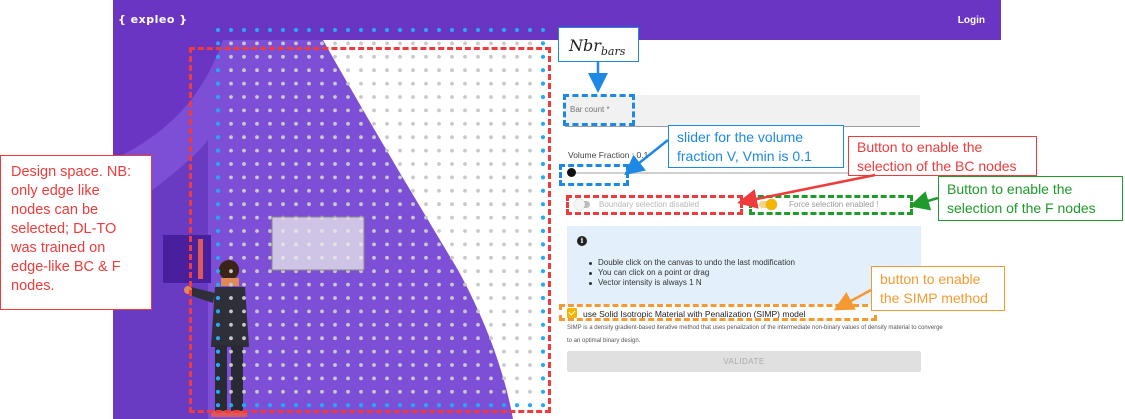 The width and height of the screenshot is (1125, 419). What do you see at coordinates (582, 241) in the screenshot?
I see `info-icon: i` at bounding box center [582, 241].